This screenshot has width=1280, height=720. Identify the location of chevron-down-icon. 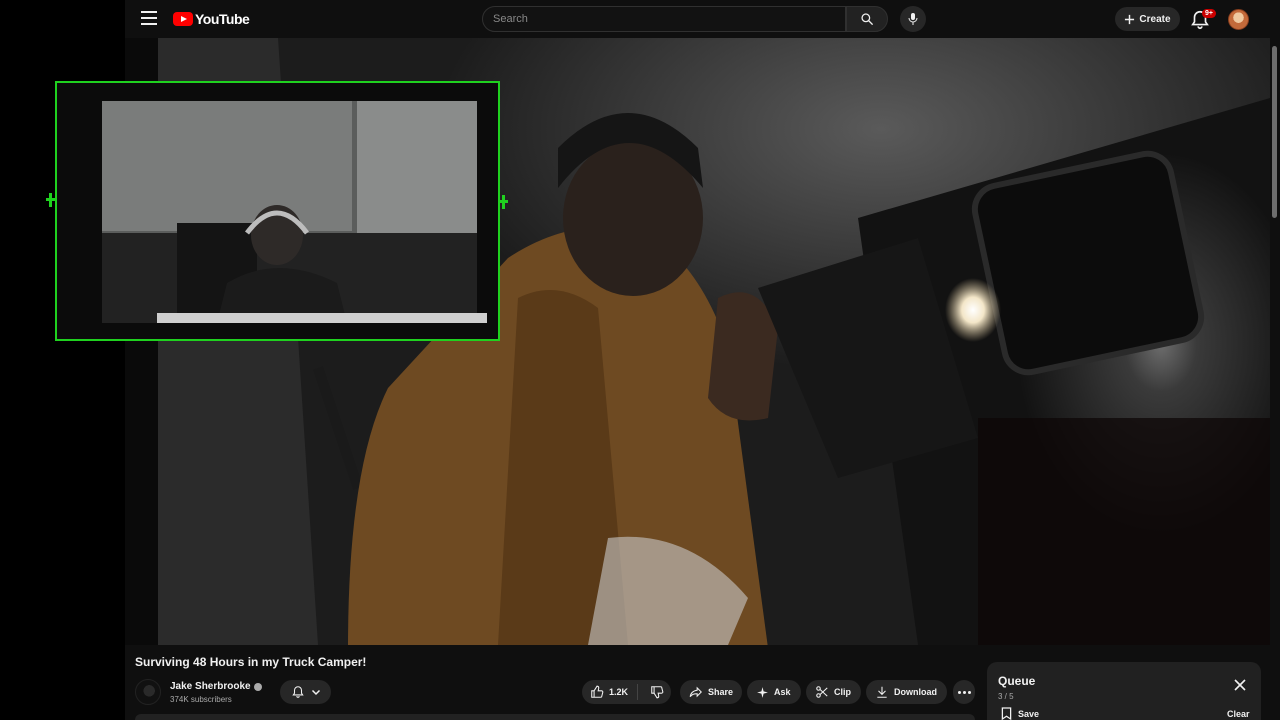
(315, 692).